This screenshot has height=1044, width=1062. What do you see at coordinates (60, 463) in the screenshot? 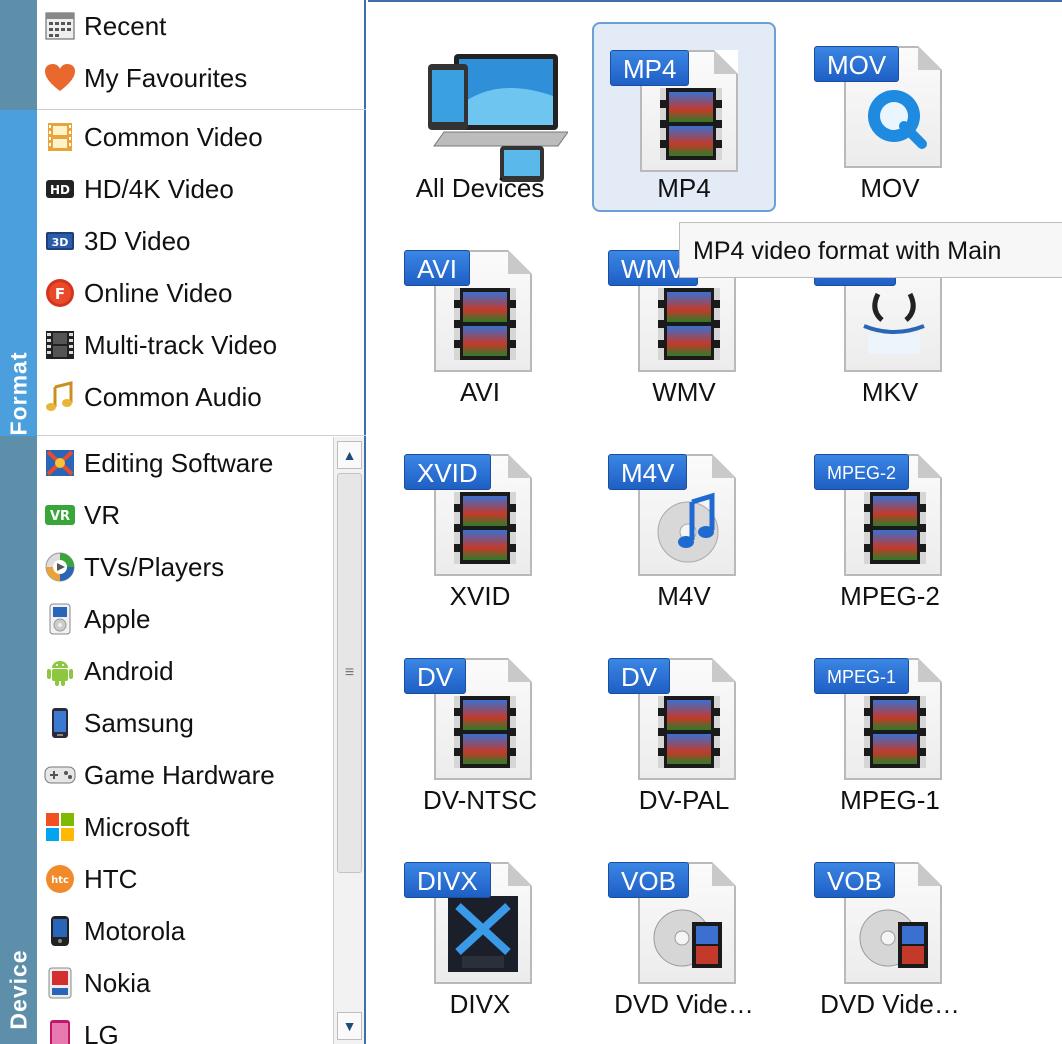
I see `editing-icon` at bounding box center [60, 463].